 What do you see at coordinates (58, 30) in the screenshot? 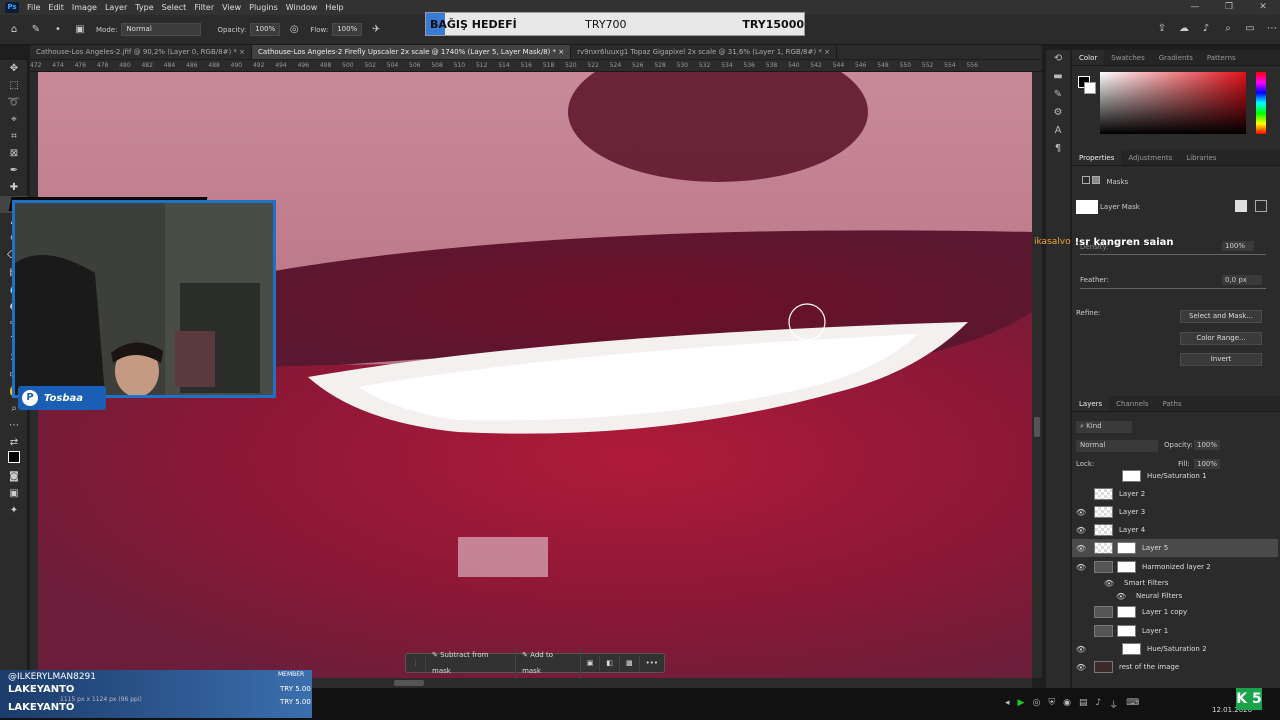
I see `brush-size-icon: •` at bounding box center [58, 30].